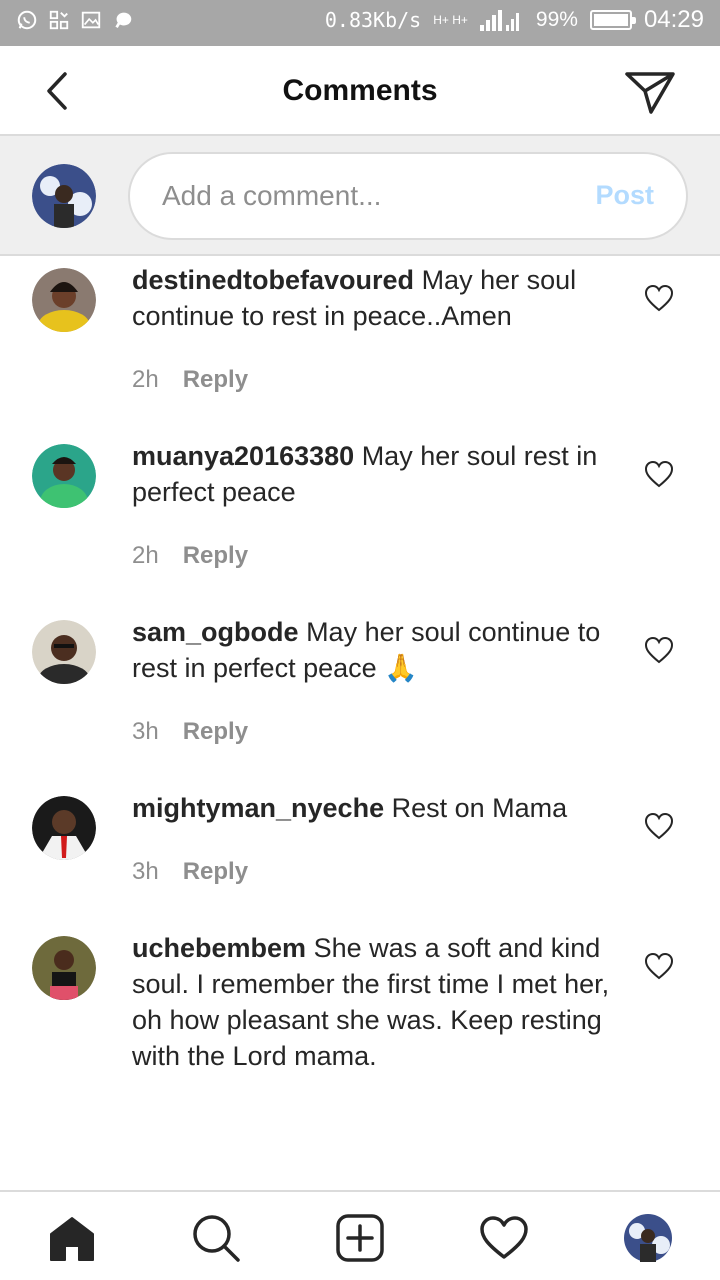 This screenshot has height=1280, width=720. I want to click on nav-new-post, so click(360, 1238).